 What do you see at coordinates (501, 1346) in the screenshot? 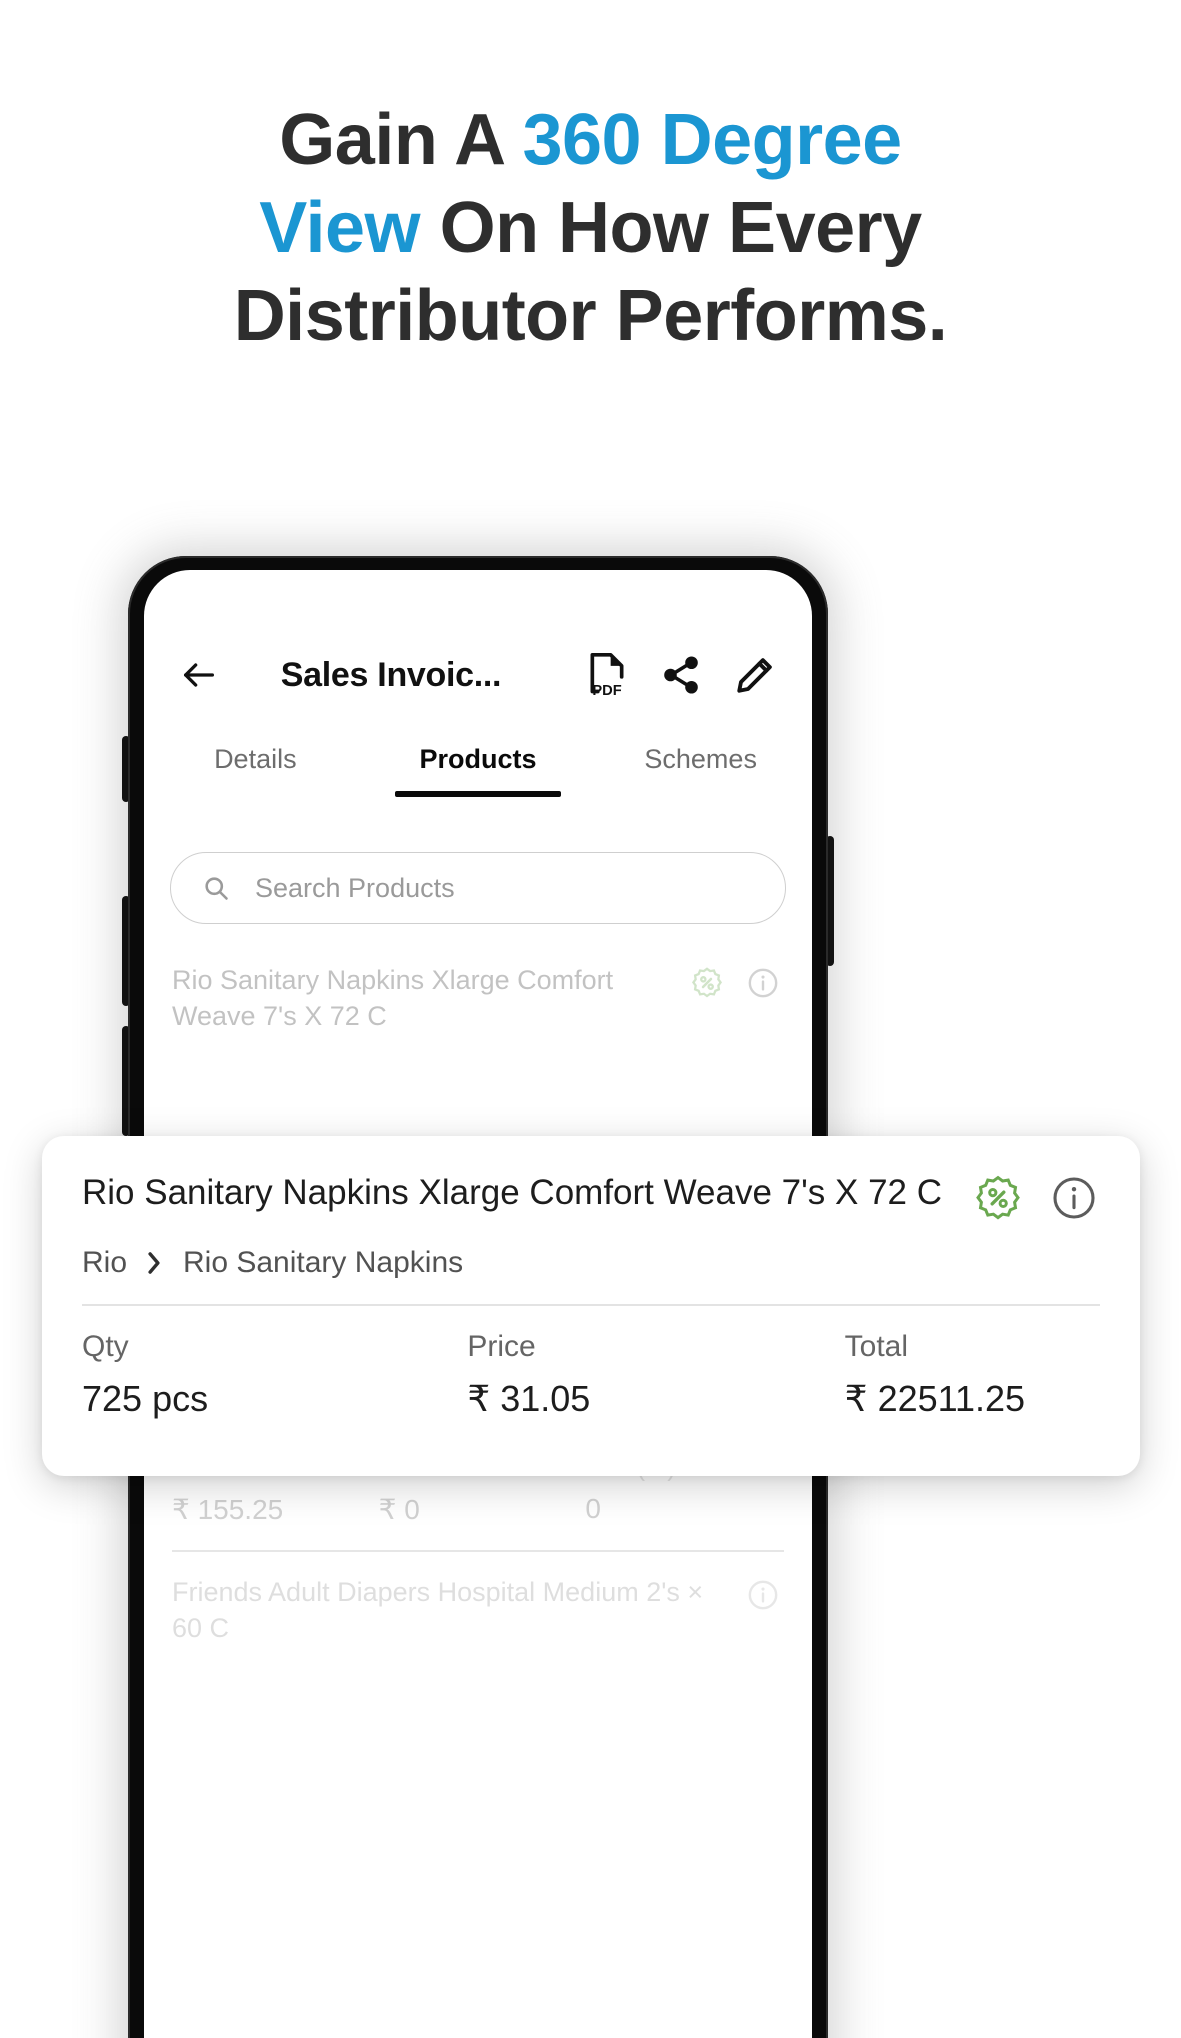
I see `metric-label-price: Price` at bounding box center [501, 1346].